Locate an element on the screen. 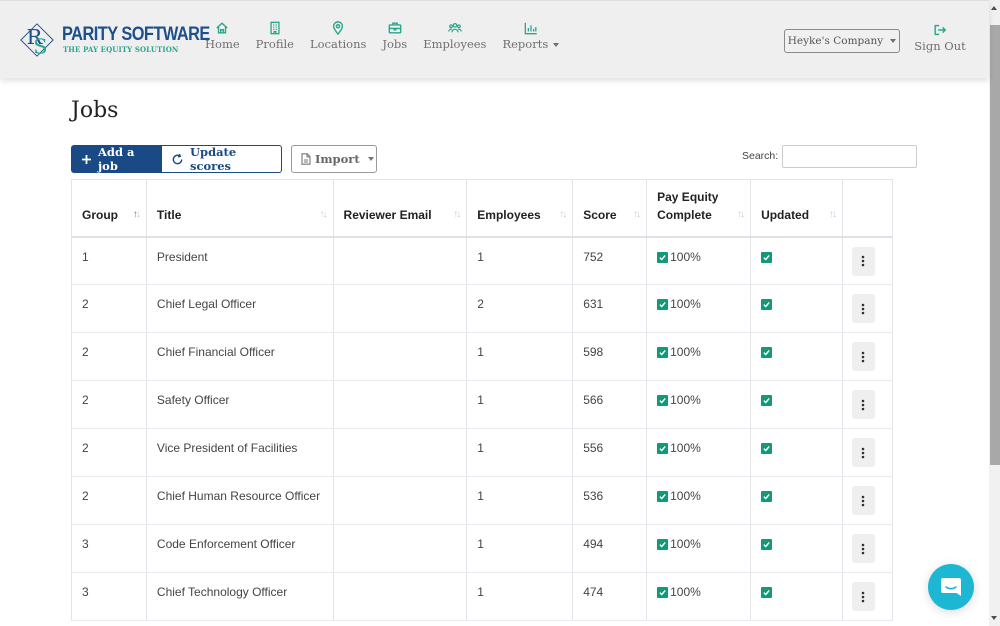 The width and height of the screenshot is (1000, 626). column-header-score: Score ↑↓ is located at coordinates (610, 208).